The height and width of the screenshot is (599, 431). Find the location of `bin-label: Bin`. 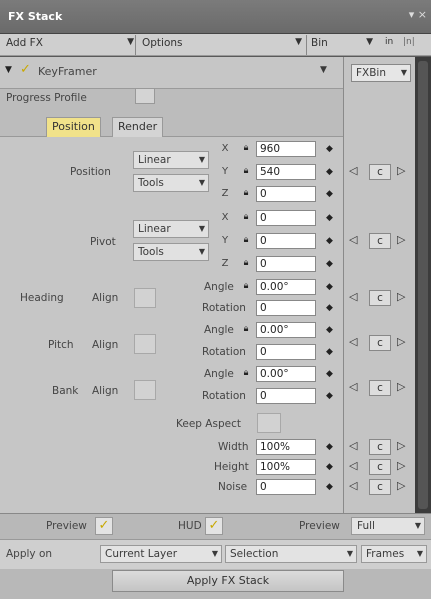

bin-label: Bin is located at coordinates (319, 43).